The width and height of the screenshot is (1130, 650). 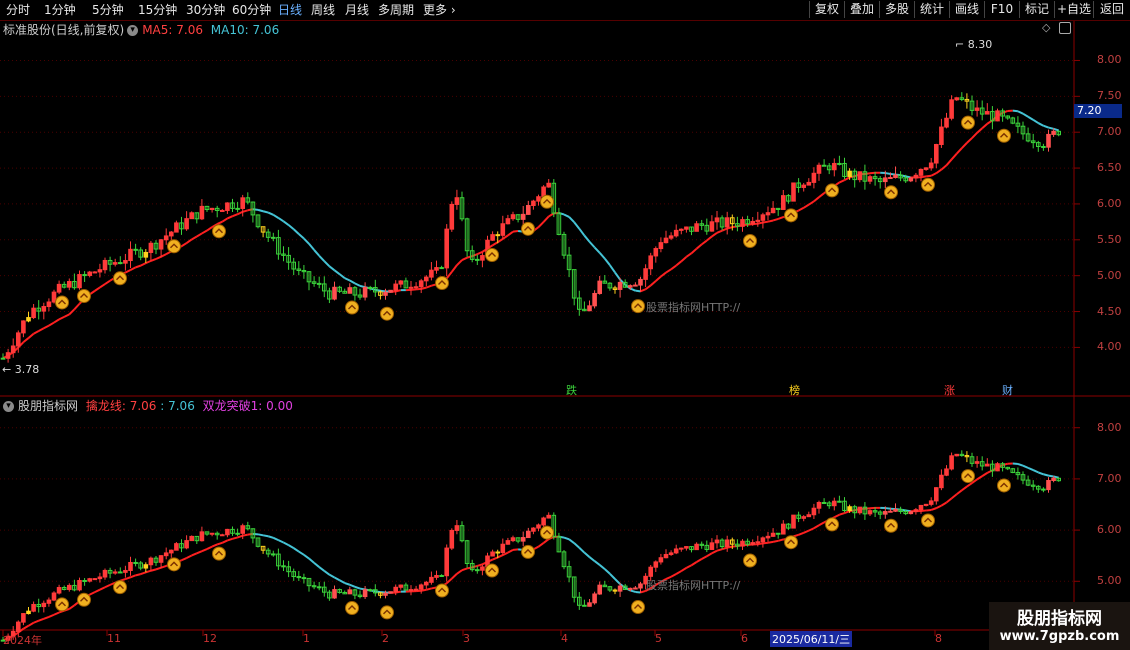 What do you see at coordinates (172, 30) in the screenshot?
I see `ma5-label: MA5: 7.06` at bounding box center [172, 30].